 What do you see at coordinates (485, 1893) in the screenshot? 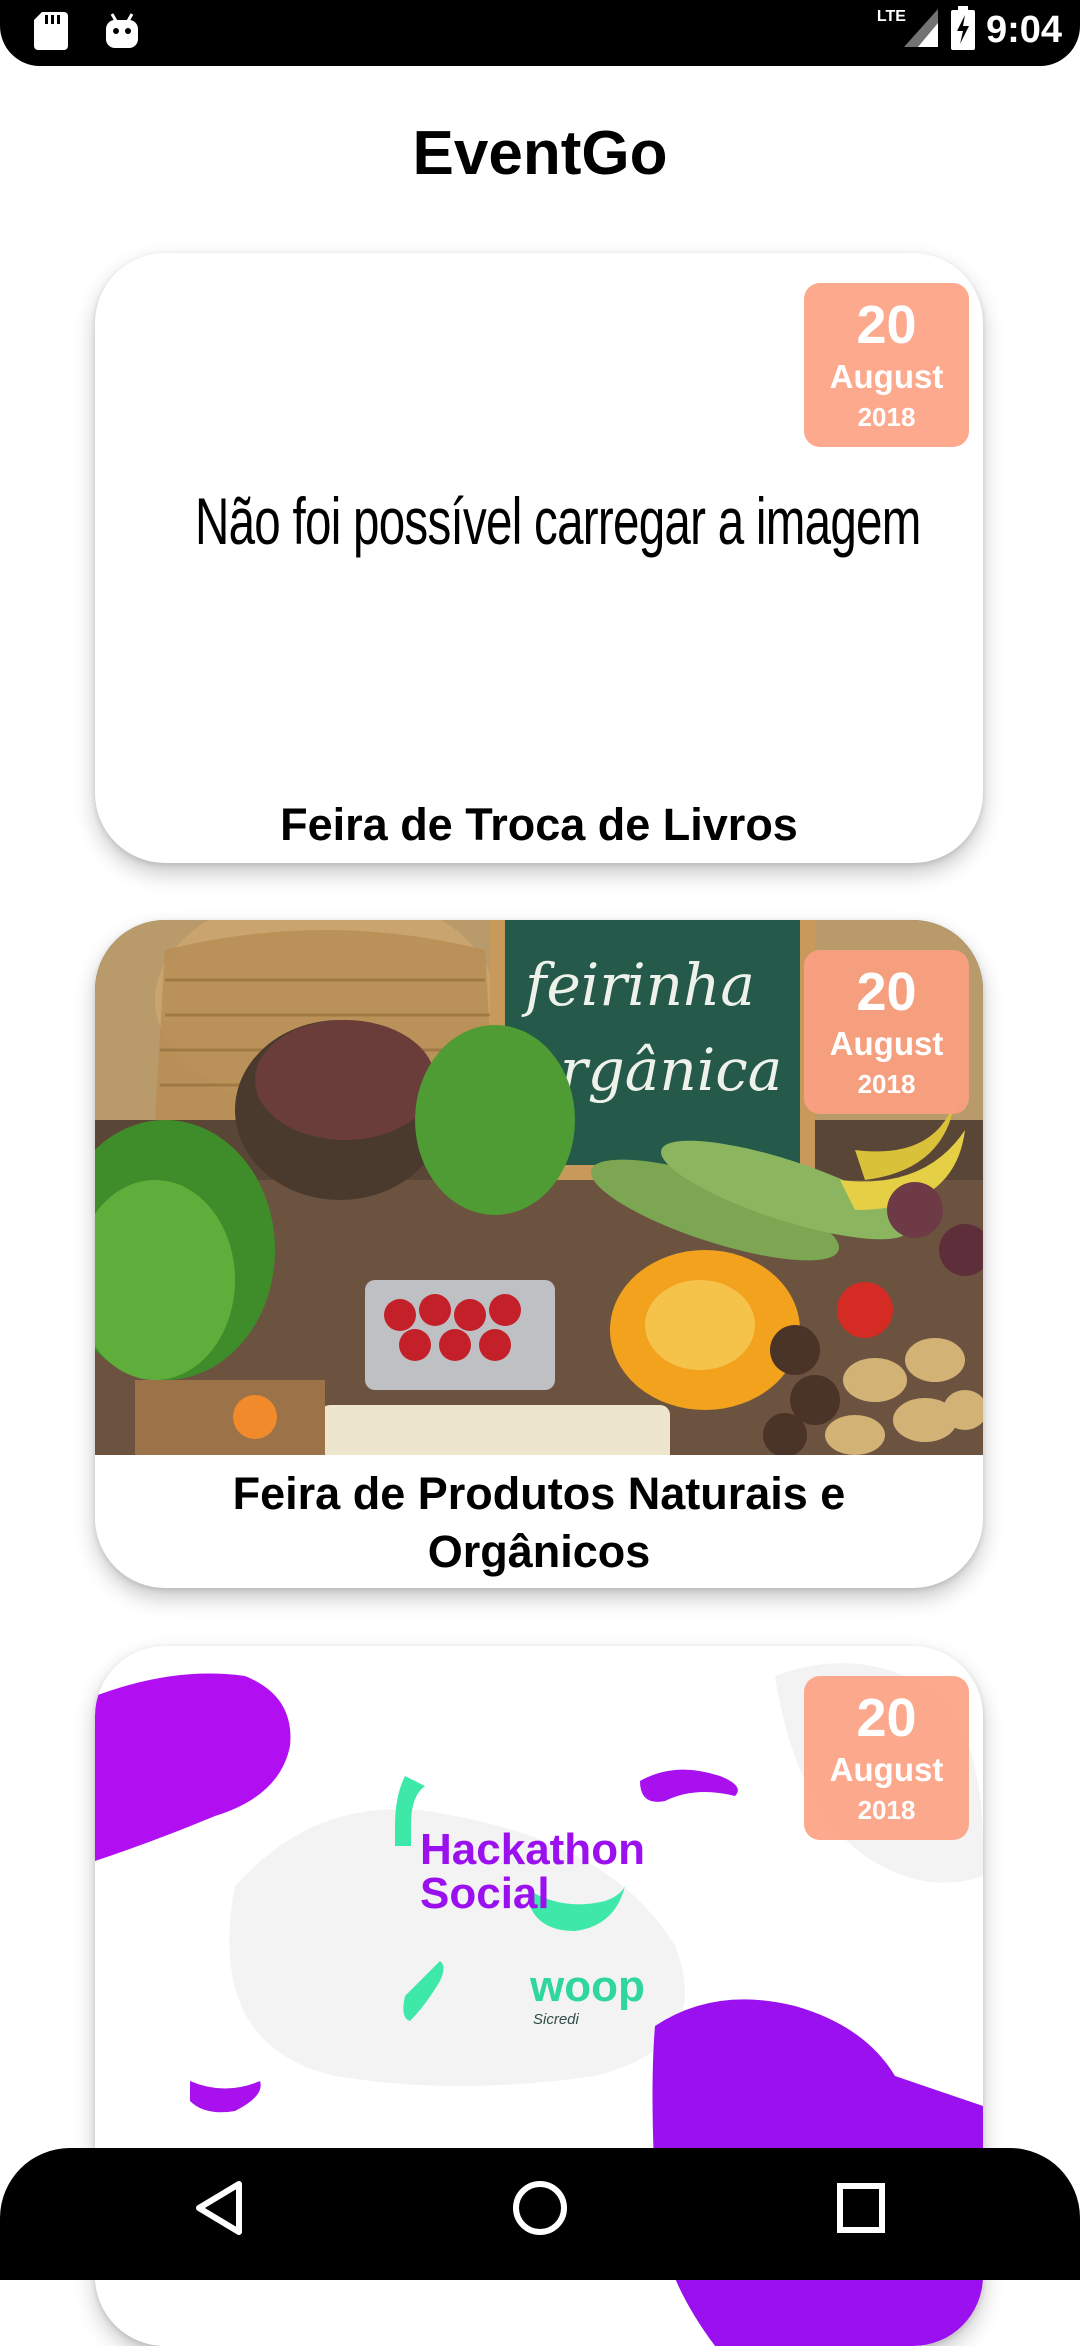
I see `social-text: Social` at bounding box center [485, 1893].